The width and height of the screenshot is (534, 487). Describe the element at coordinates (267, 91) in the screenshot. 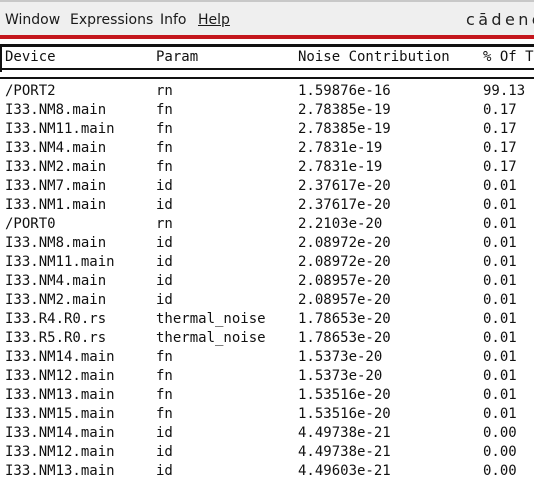

I see `table-row: /PORT2 rn 1.59876e-16 99.13` at that location.